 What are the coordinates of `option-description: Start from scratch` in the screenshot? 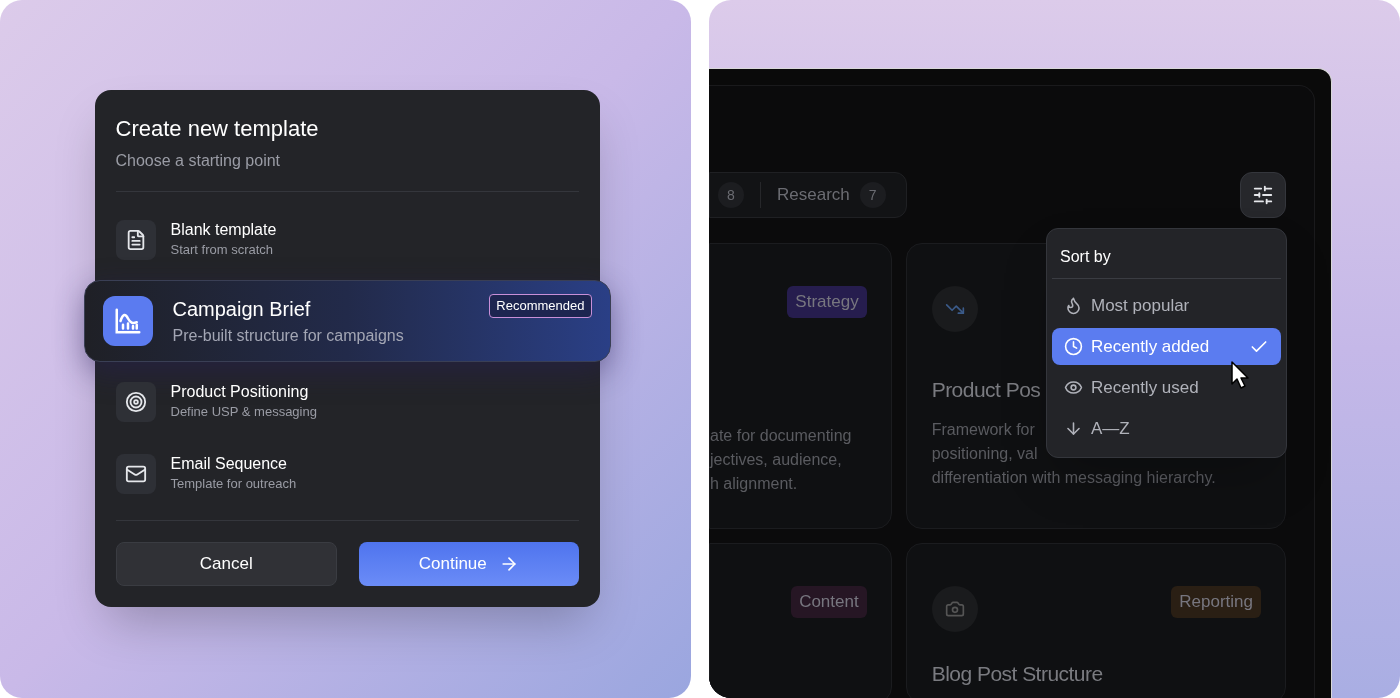 It's located at (222, 250).